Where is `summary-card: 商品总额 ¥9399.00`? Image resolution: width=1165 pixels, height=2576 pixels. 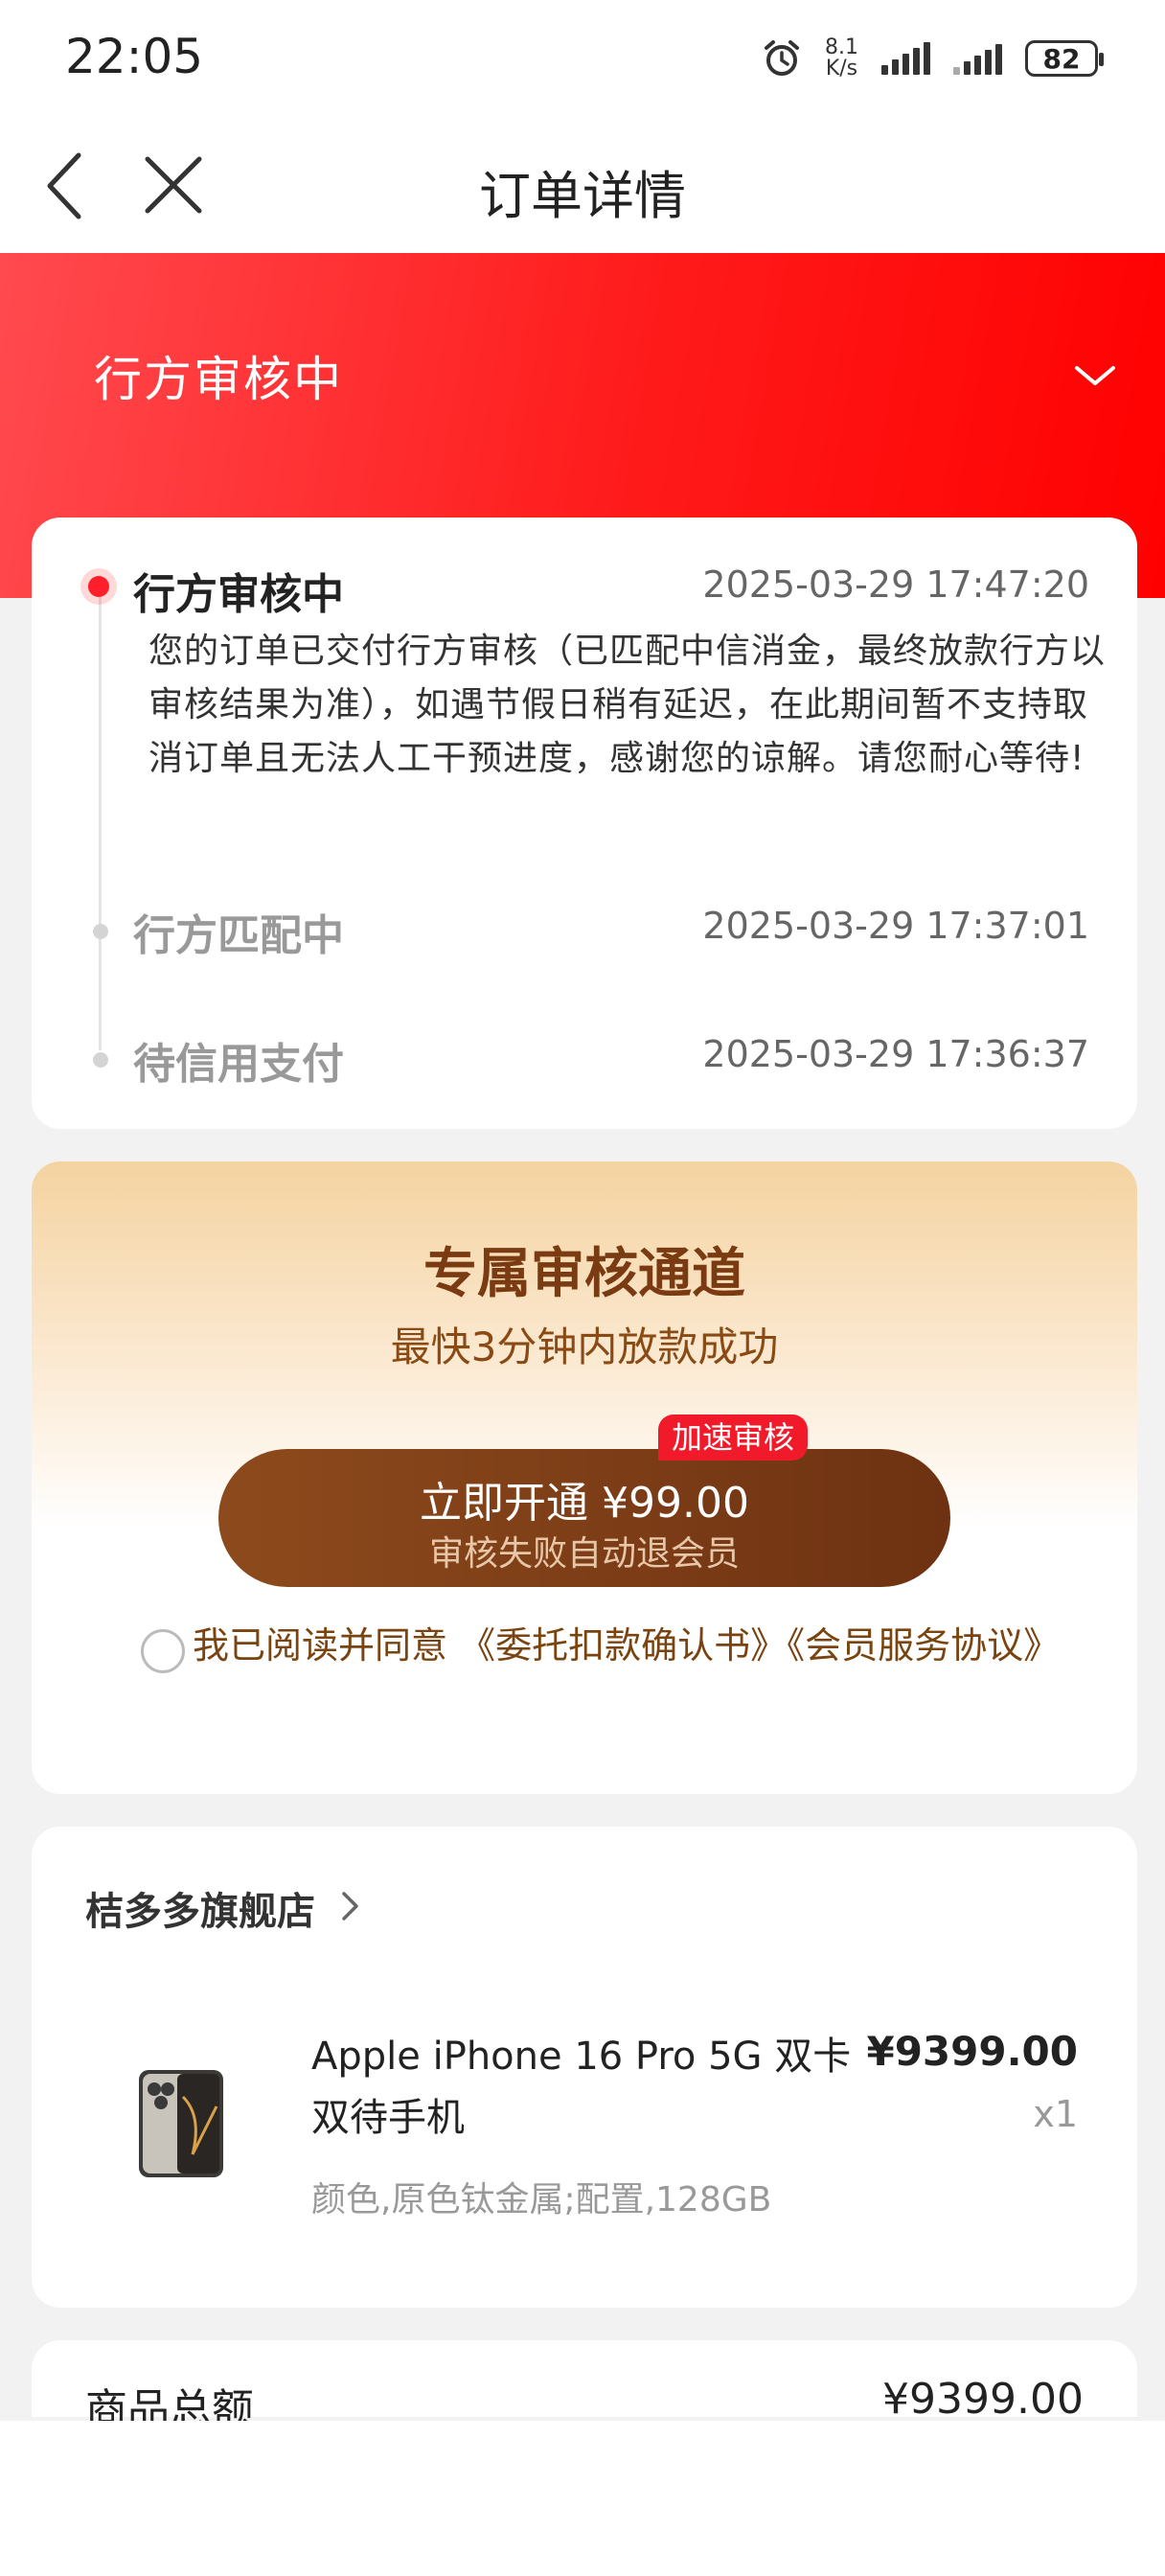
summary-card: 商品总额 ¥9399.00 is located at coordinates (584, 2387).